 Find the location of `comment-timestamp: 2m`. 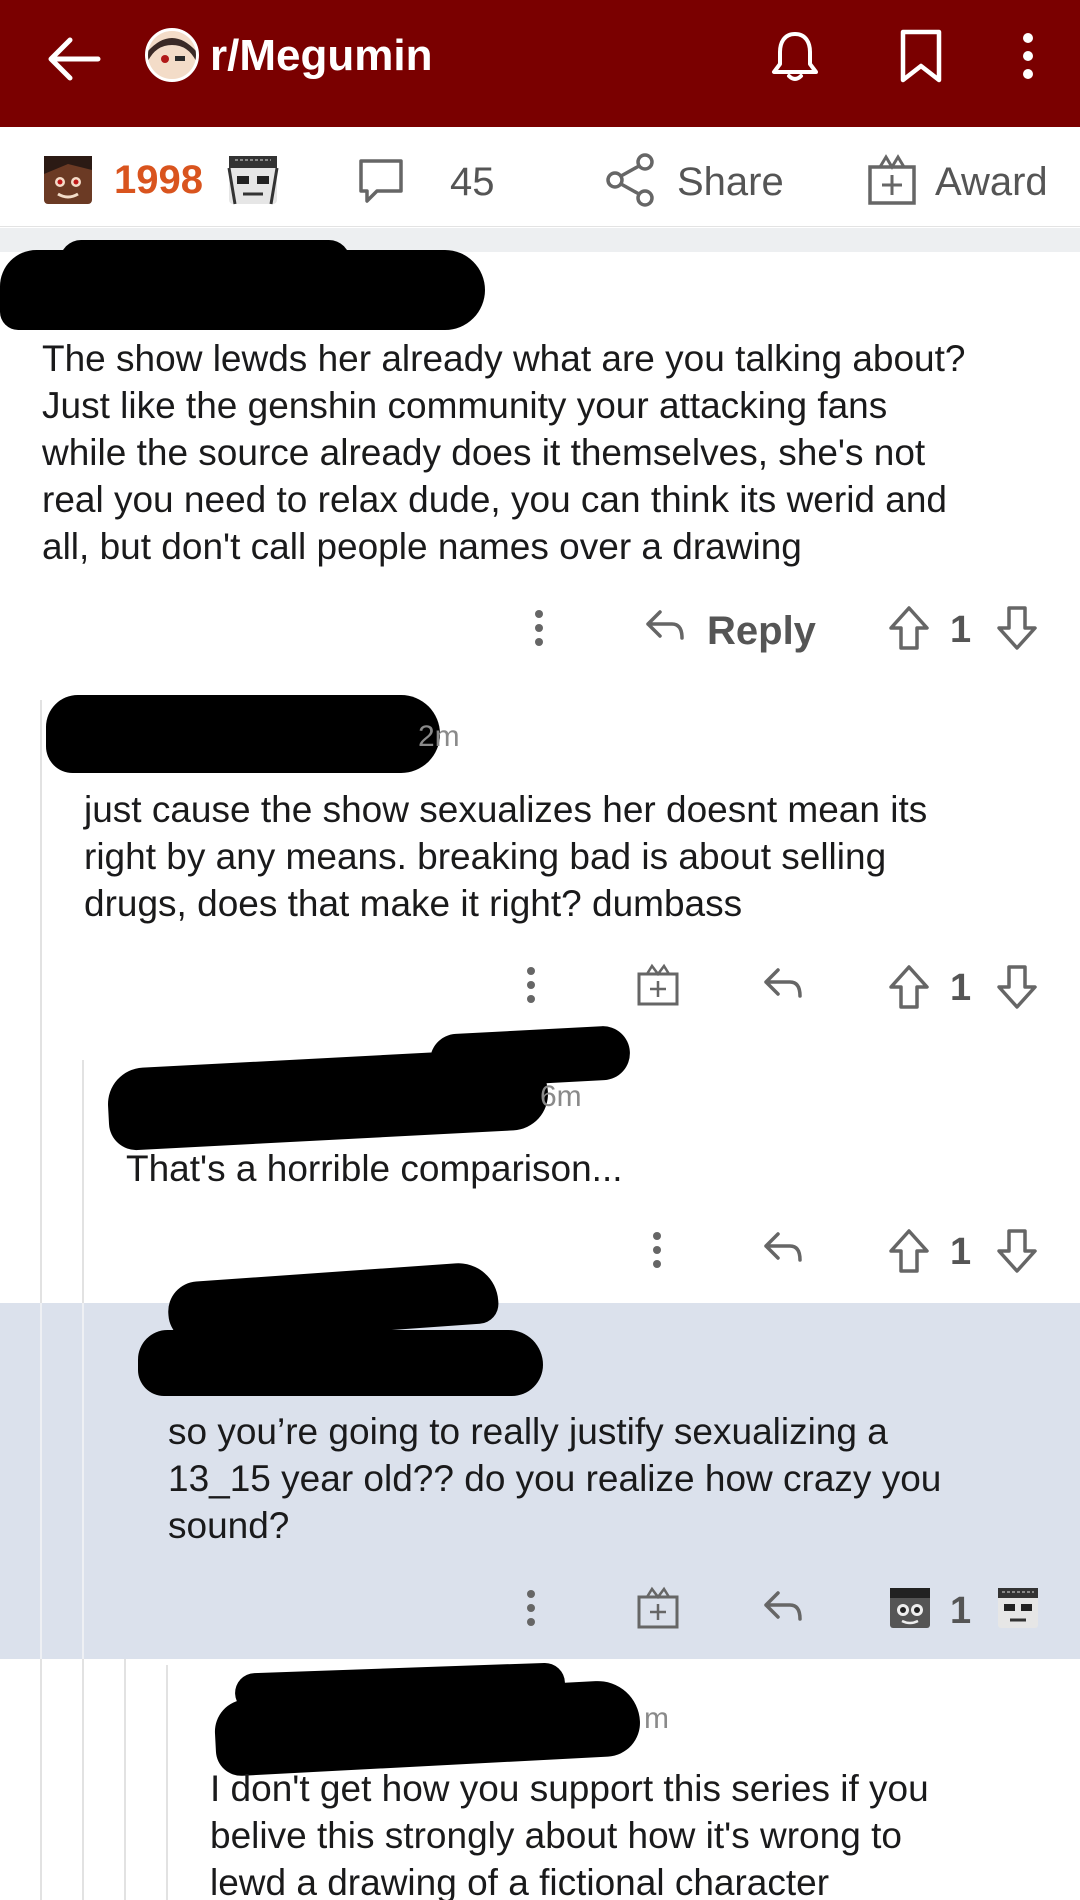

comment-timestamp: 2m is located at coordinates (439, 736).